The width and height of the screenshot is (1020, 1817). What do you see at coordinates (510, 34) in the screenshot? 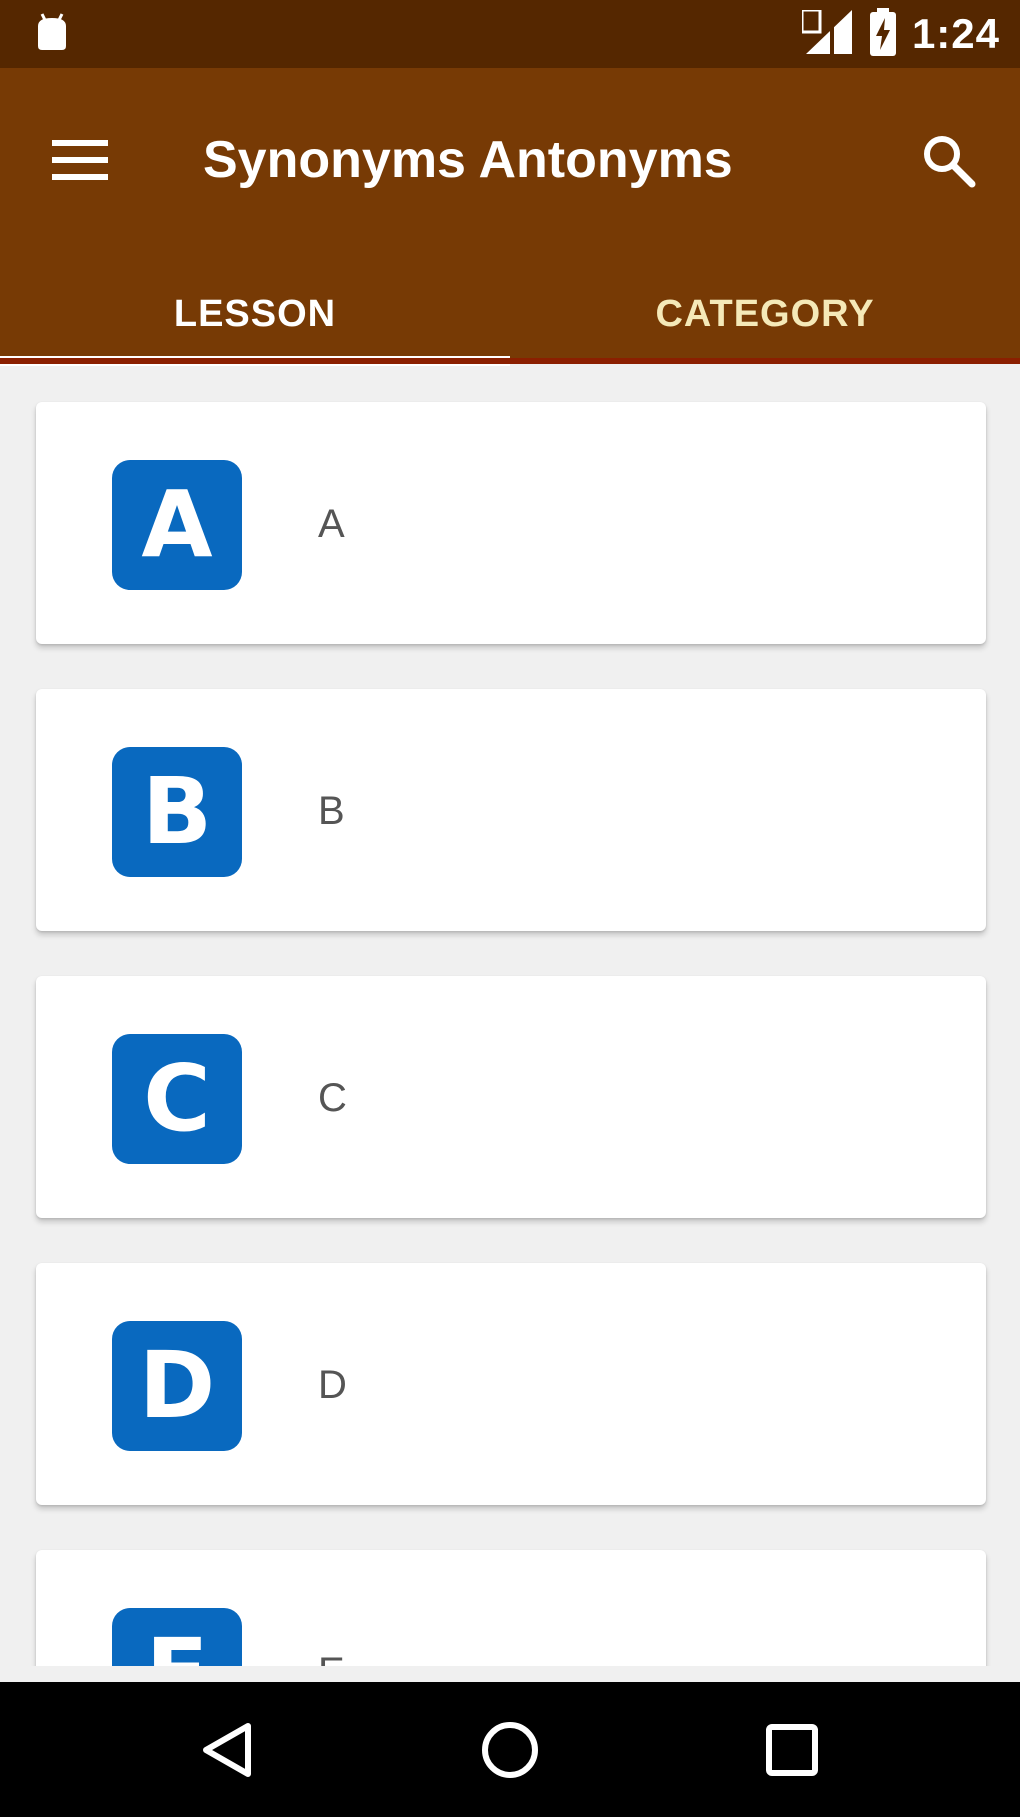
I see `status-bar: 1:24` at bounding box center [510, 34].